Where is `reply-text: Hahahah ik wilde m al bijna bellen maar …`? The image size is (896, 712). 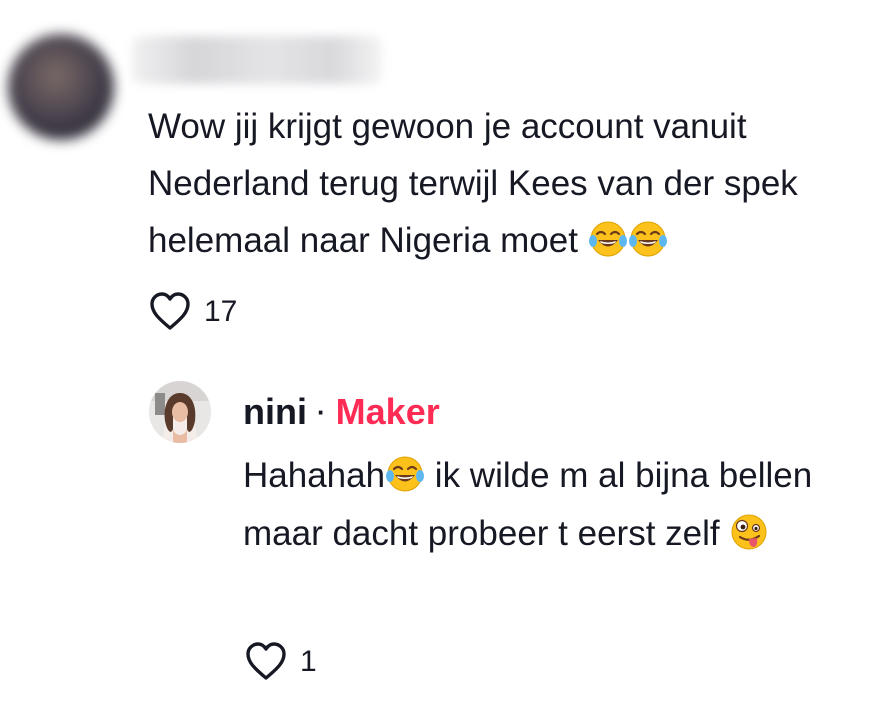 reply-text: Hahahah ik wilde m al bijna bellen maar … is located at coordinates (563, 505).